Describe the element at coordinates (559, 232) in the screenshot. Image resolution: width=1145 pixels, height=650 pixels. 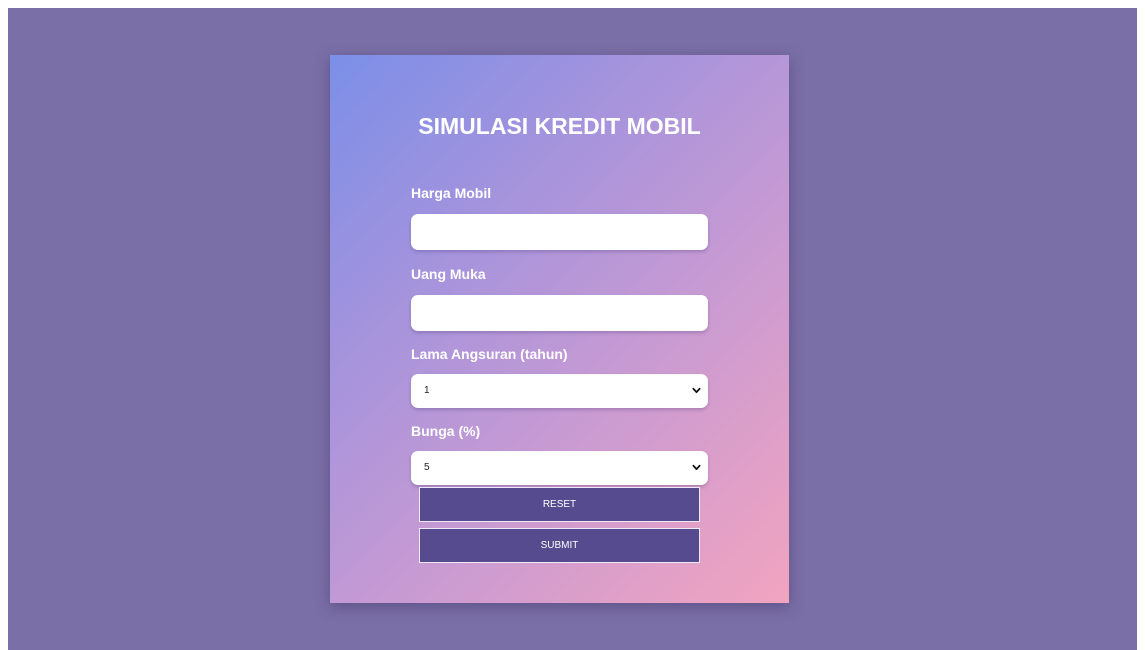
I see `harga-mobil-input` at that location.